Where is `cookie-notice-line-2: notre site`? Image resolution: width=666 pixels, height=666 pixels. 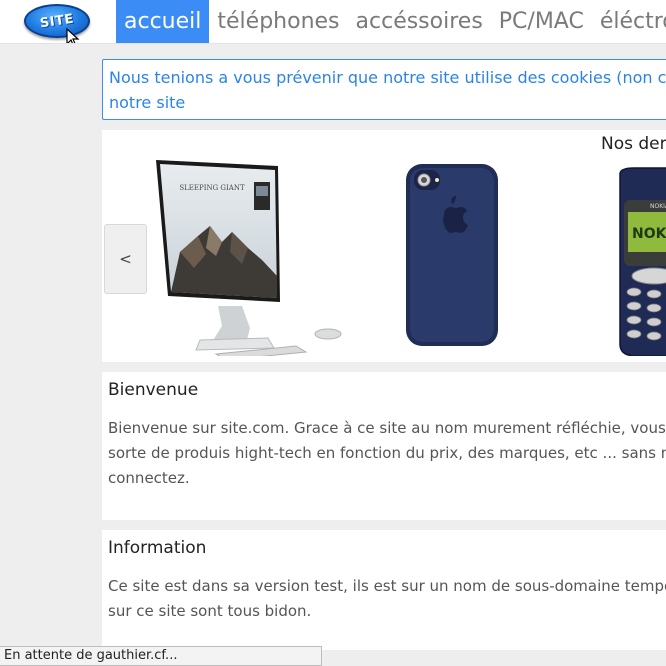 cookie-notice-line-2: notre site is located at coordinates (147, 102).